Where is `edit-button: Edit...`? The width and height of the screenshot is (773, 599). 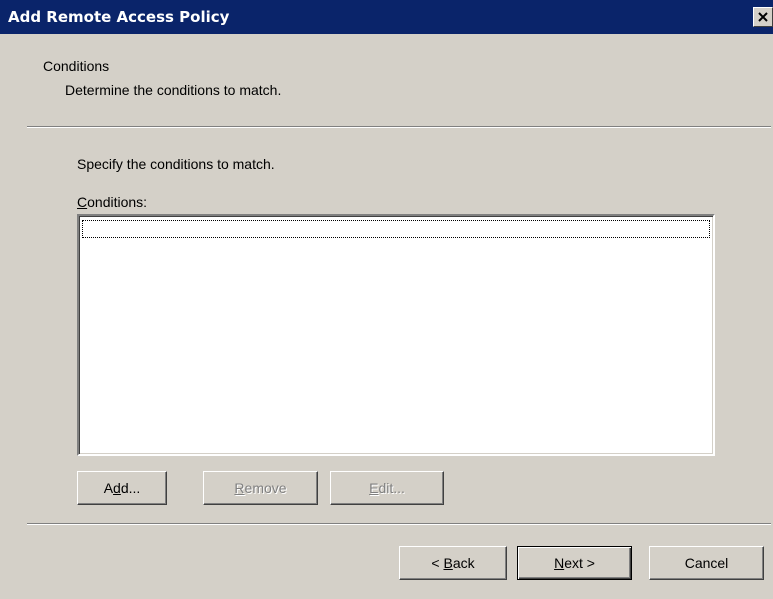
edit-button: Edit... is located at coordinates (387, 488).